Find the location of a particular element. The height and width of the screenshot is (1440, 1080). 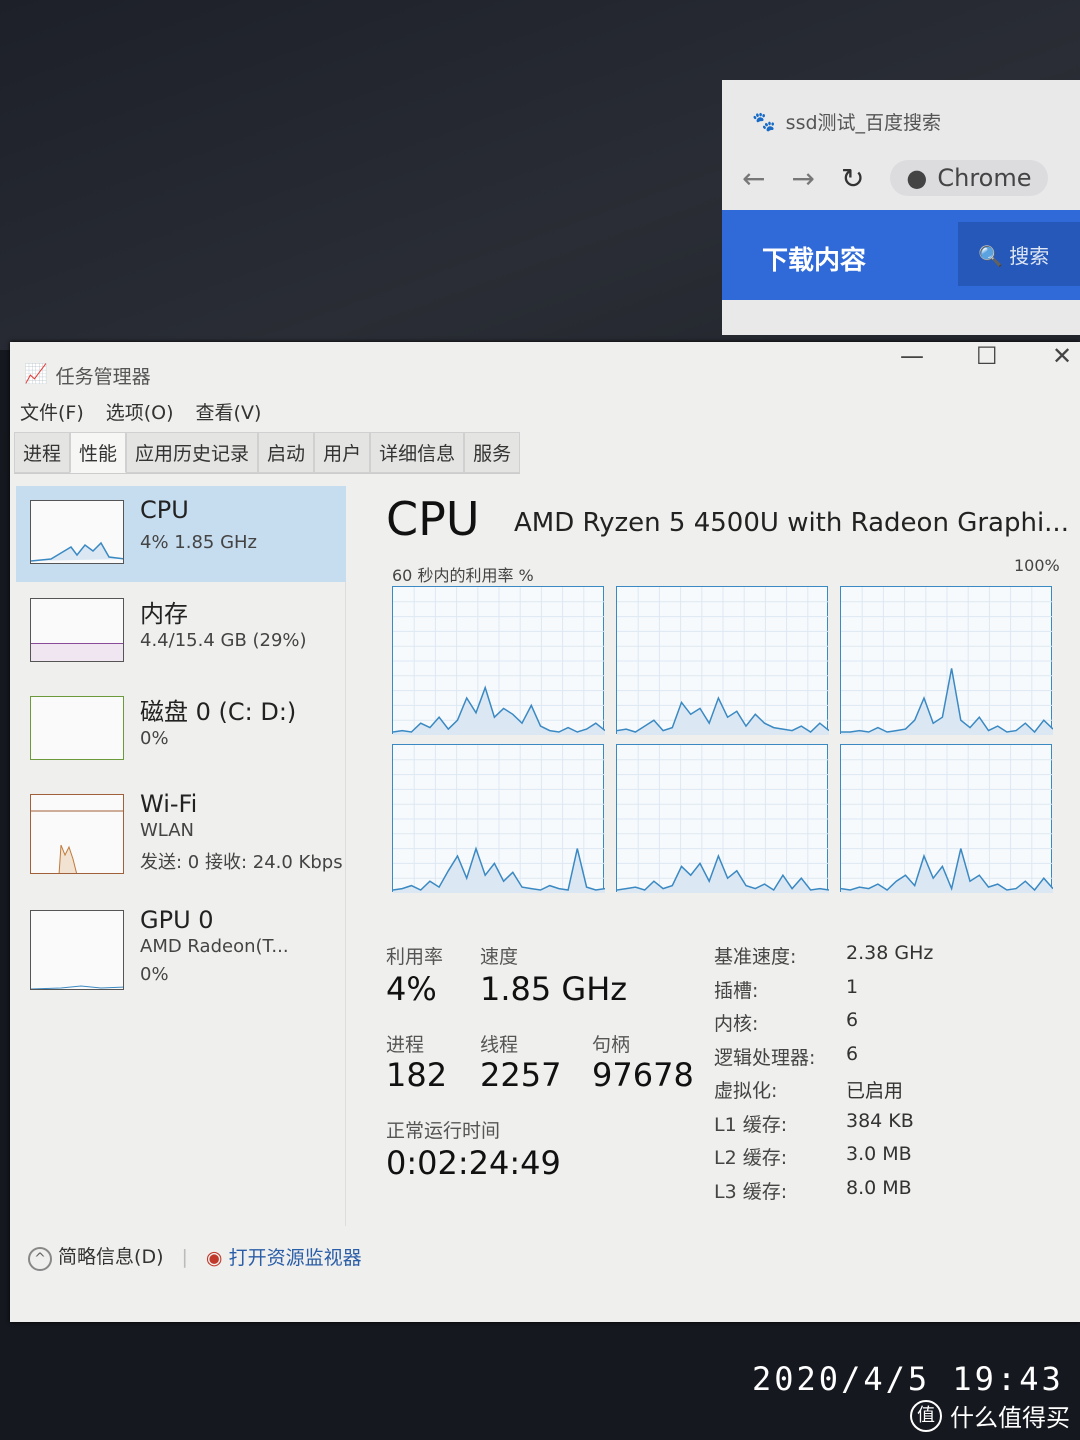

spec-label: 插槽: is located at coordinates (736, 990).